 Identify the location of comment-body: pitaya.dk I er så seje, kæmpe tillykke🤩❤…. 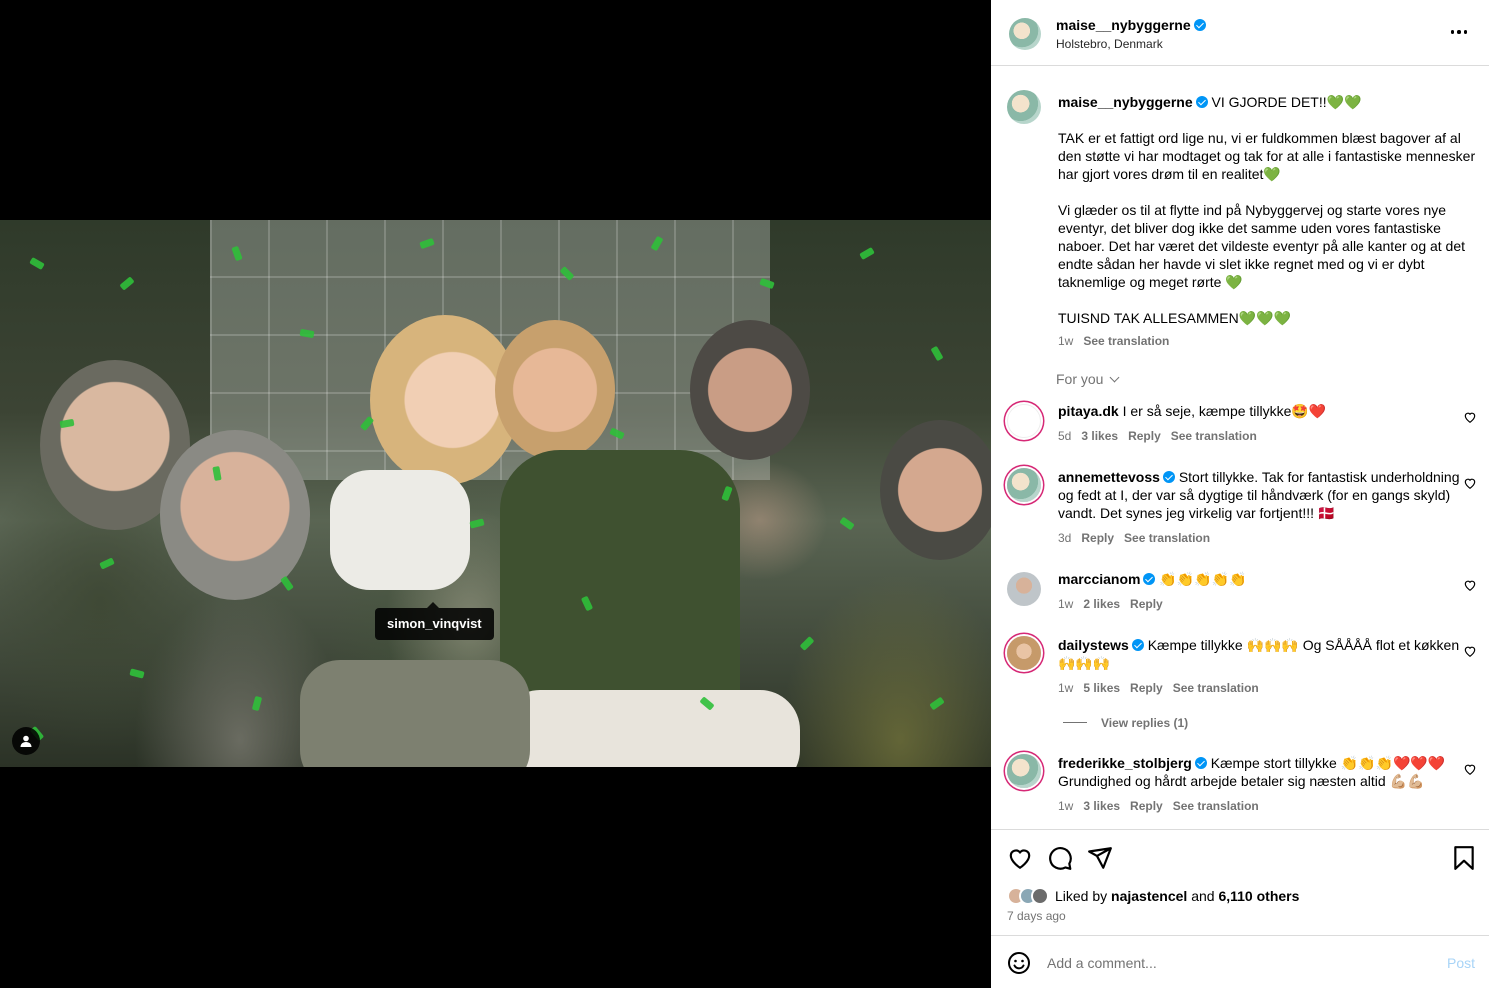
(1268, 411).